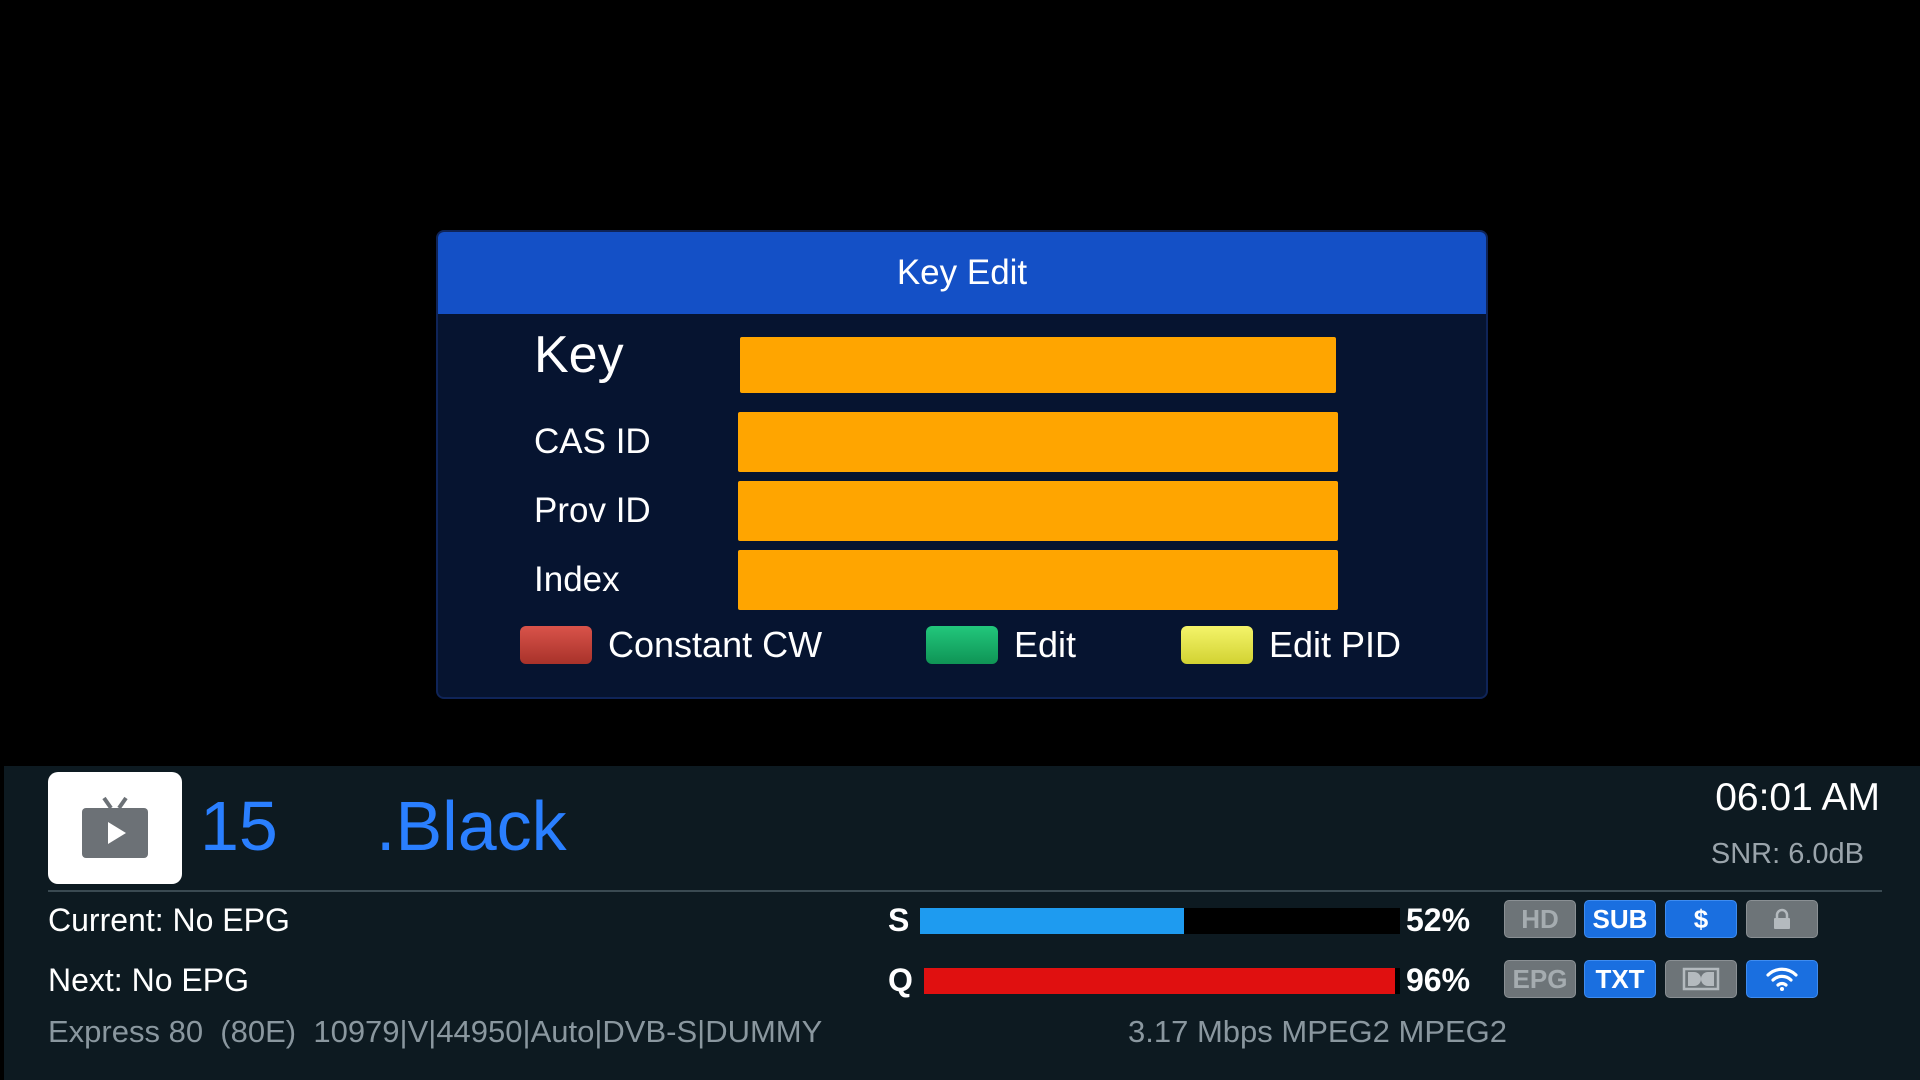 This screenshot has width=1920, height=1080. Describe the element at coordinates (577, 579) in the screenshot. I see `index-label: Index` at that location.